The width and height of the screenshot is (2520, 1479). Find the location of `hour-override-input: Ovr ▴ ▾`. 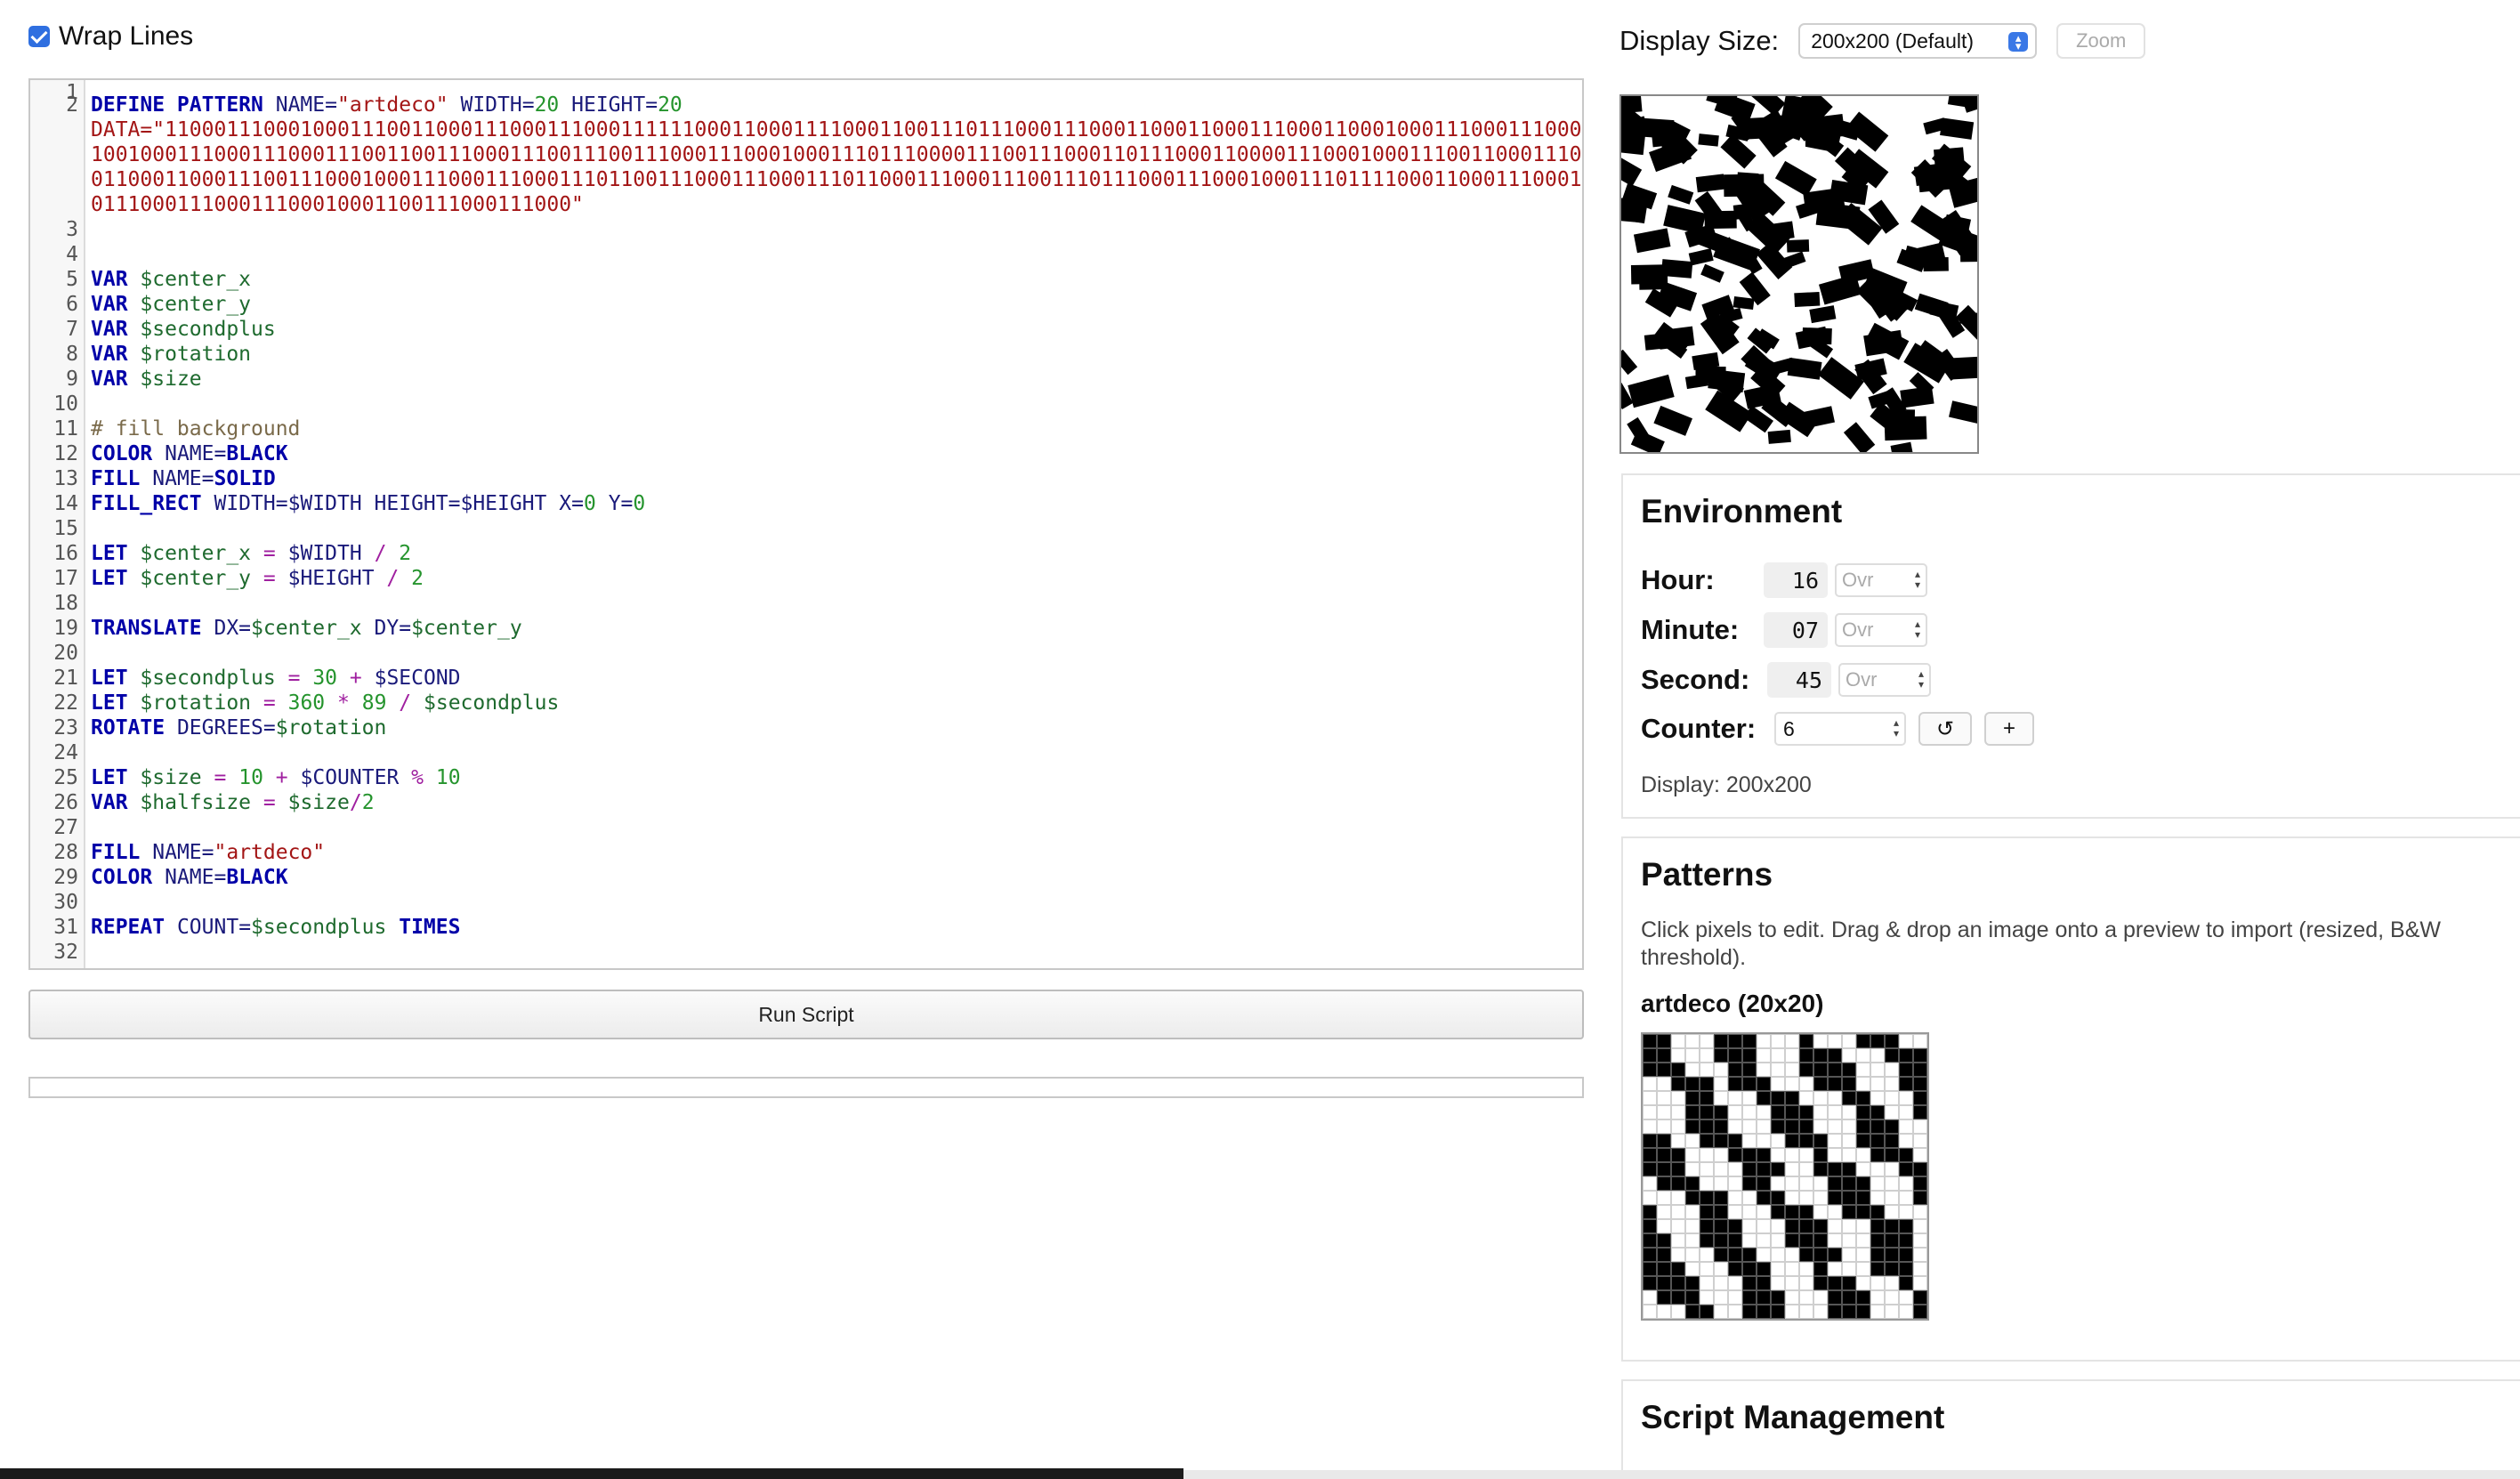

hour-override-input: Ovr ▴ ▾ is located at coordinates (1881, 580).